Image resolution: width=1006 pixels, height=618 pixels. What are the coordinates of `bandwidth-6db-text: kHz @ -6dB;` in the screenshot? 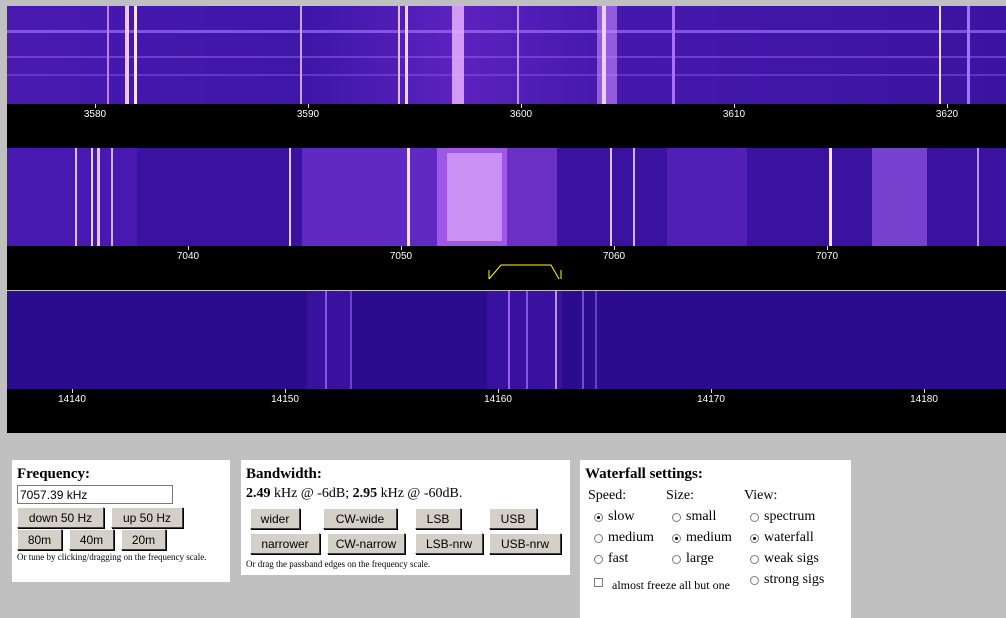 It's located at (311, 493).